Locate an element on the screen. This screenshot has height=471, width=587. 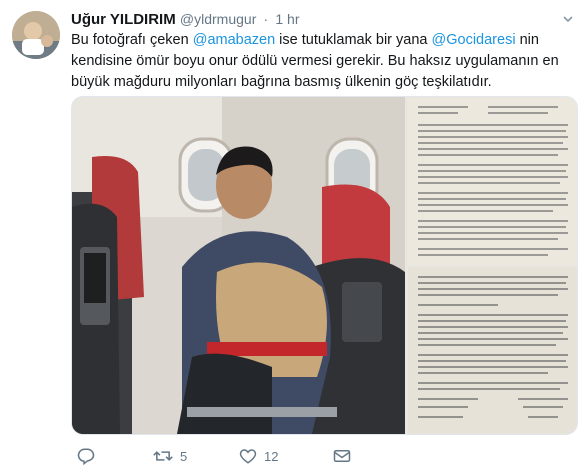
avatar-image is located at coordinates (36, 35).